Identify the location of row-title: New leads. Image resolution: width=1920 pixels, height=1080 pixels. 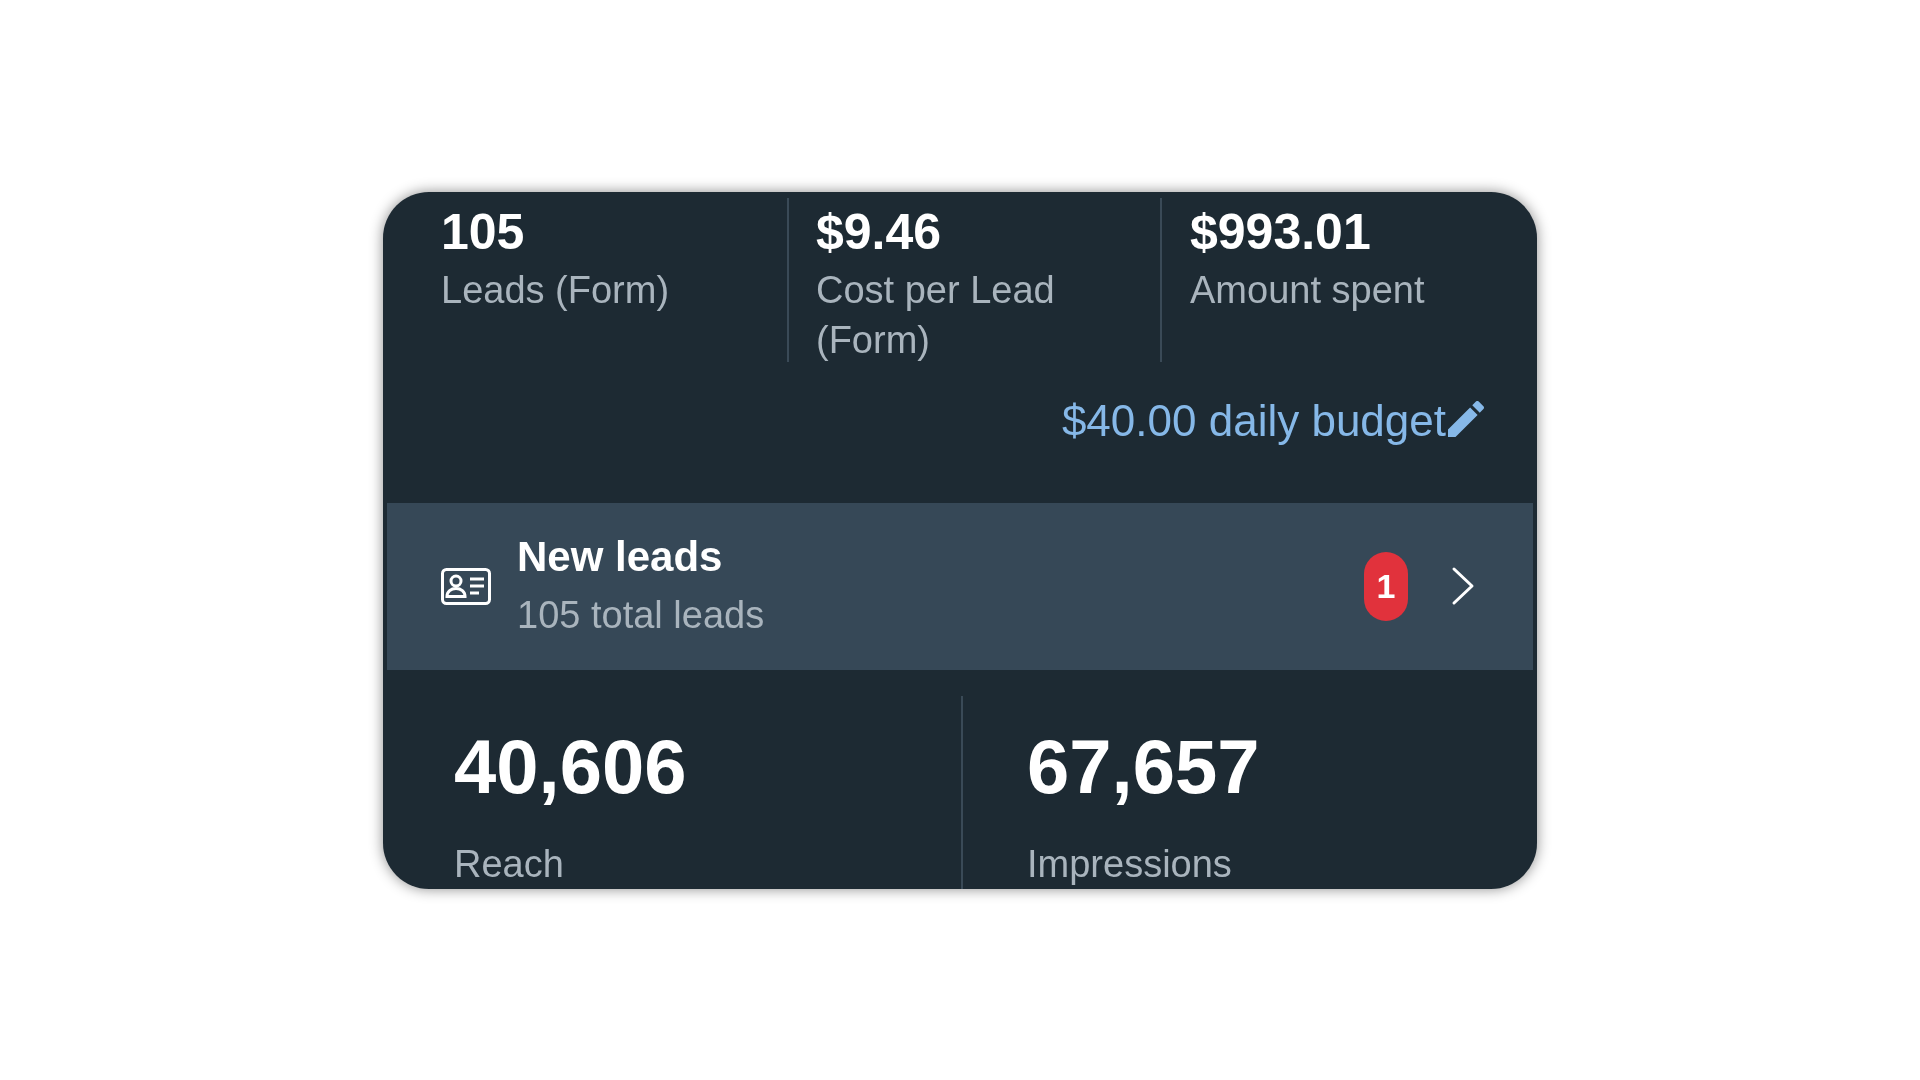
(620, 556).